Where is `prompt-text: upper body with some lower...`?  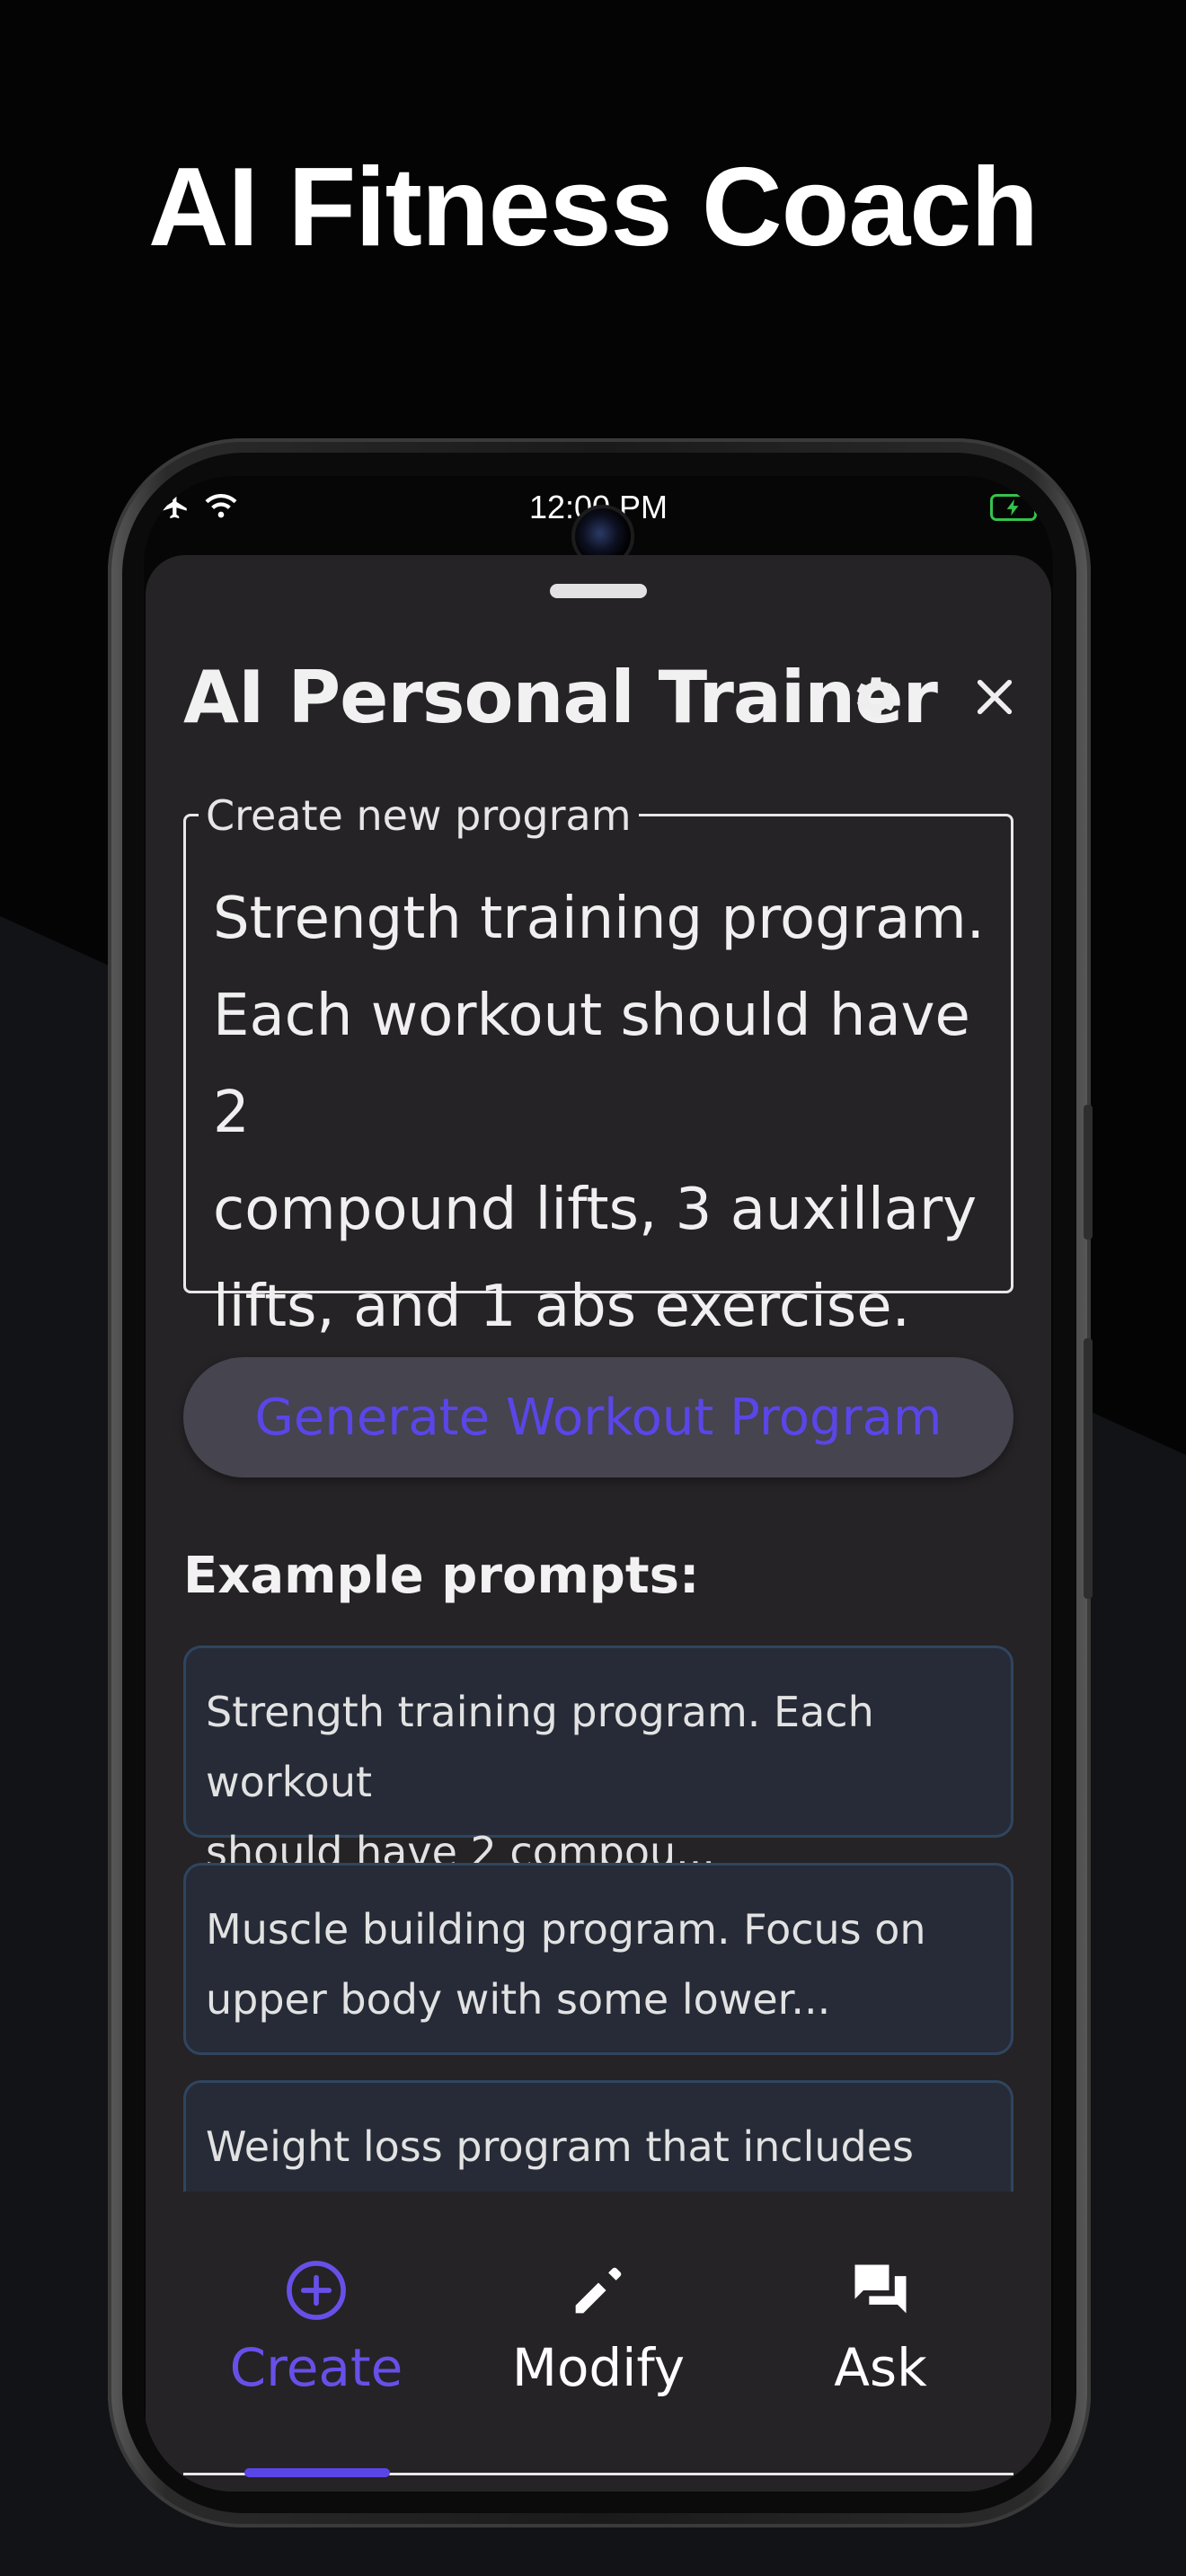 prompt-text: upper body with some lower... is located at coordinates (518, 2000).